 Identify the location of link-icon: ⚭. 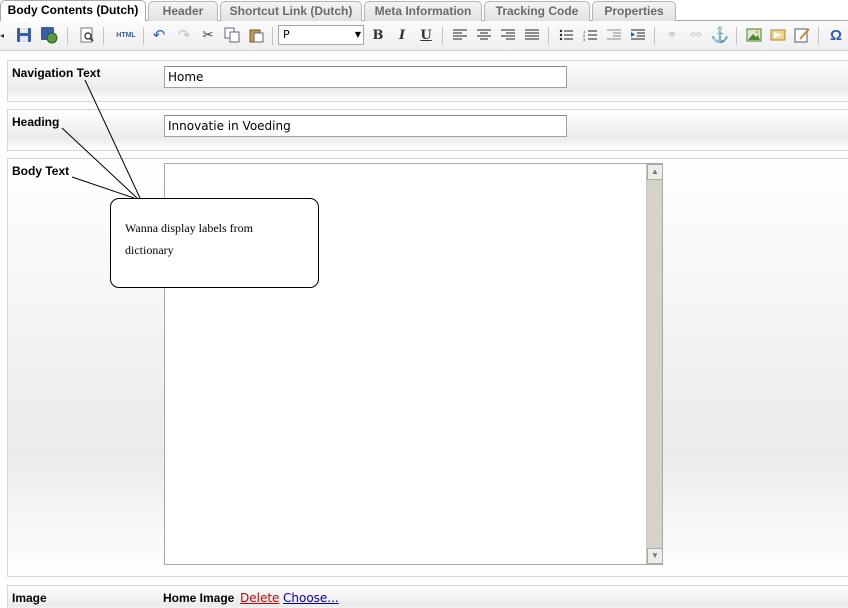
(672, 35).